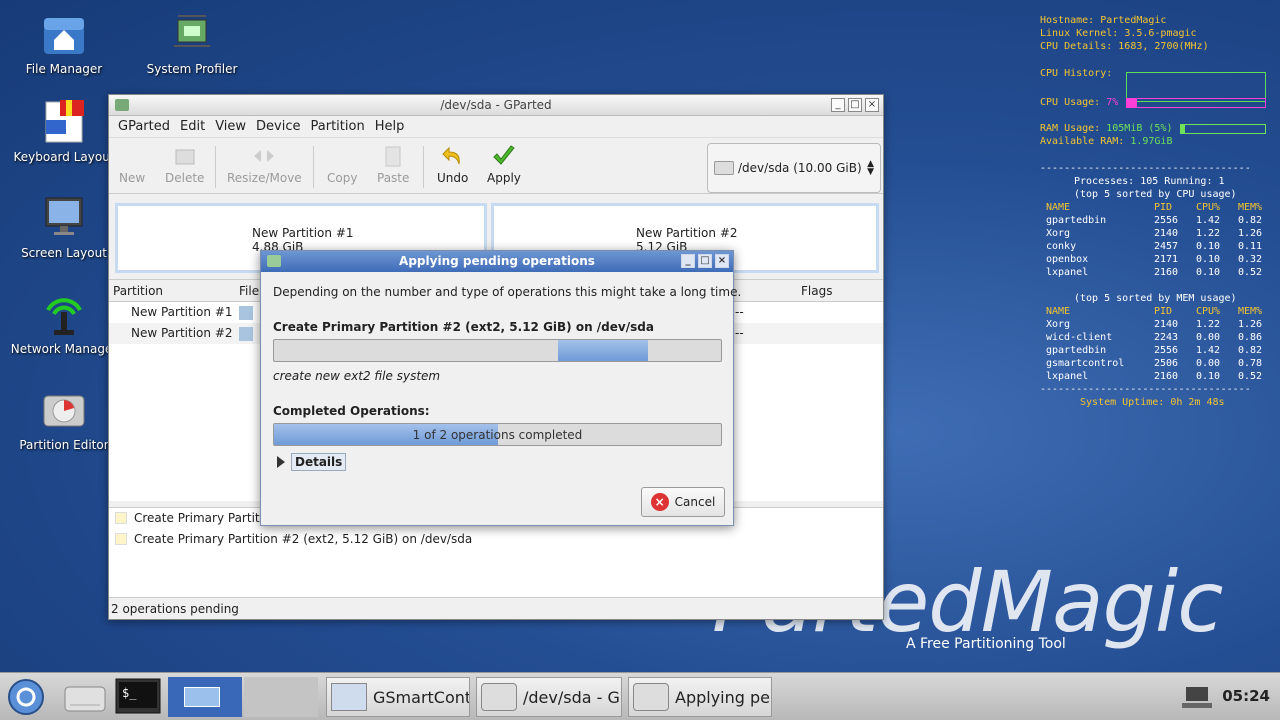 The width and height of the screenshot is (1280, 720). I want to click on progress-text: 1 of 2 operations completed, so click(497, 435).